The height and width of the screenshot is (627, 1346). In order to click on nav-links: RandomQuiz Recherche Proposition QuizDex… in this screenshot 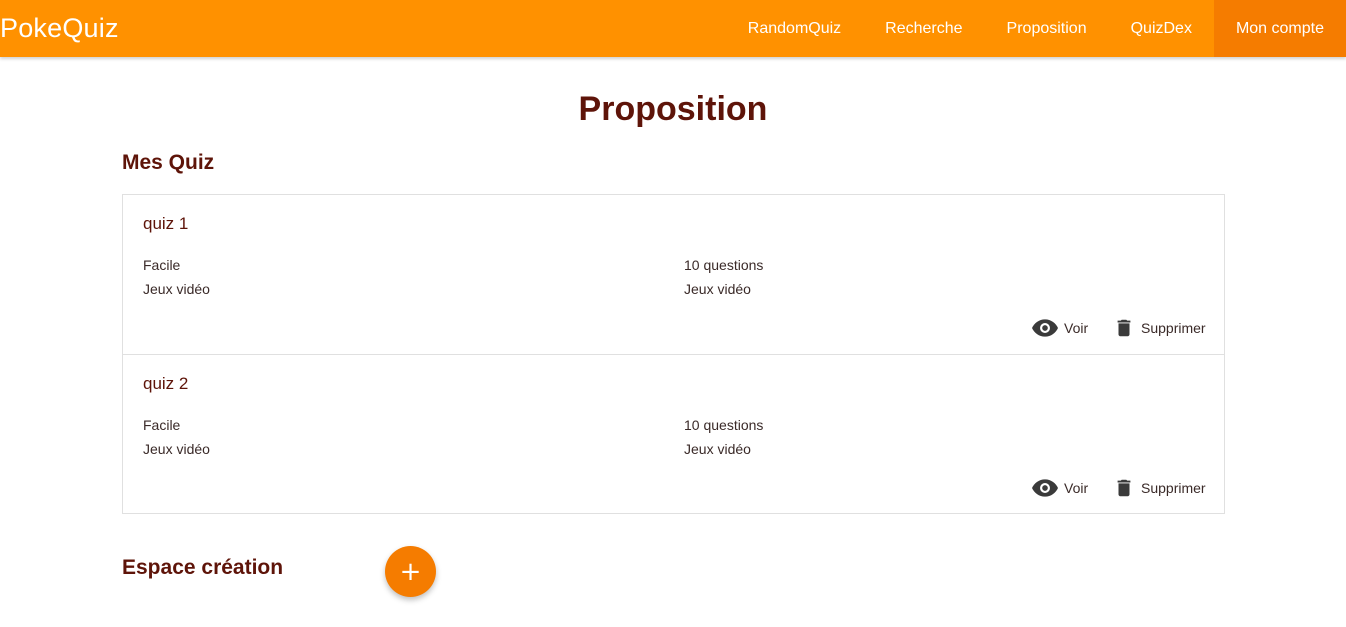, I will do `click(1036, 28)`.